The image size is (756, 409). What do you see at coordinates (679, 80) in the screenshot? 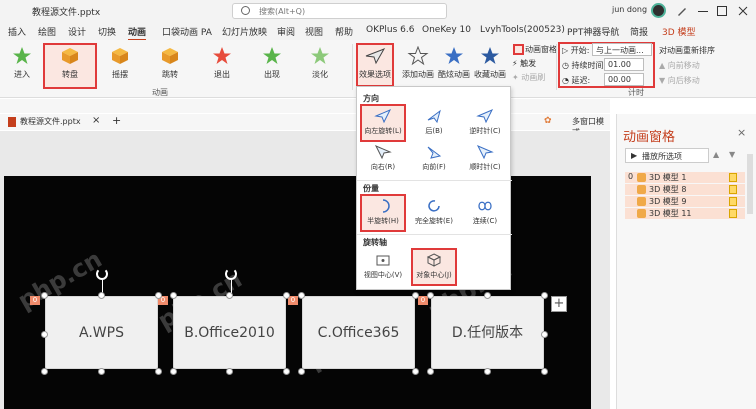
I see `move-later-button: ▼ 向后移动` at bounding box center [679, 80].